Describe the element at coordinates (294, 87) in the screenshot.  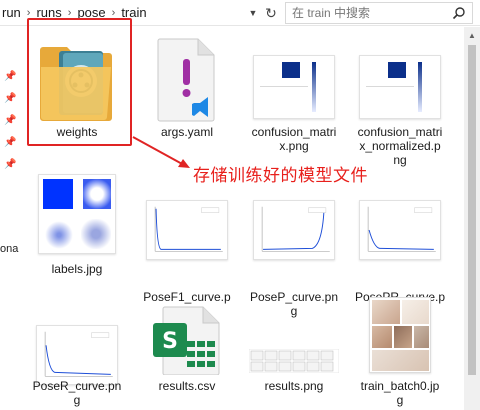
I see `confusion-matrix-thumbnail` at that location.